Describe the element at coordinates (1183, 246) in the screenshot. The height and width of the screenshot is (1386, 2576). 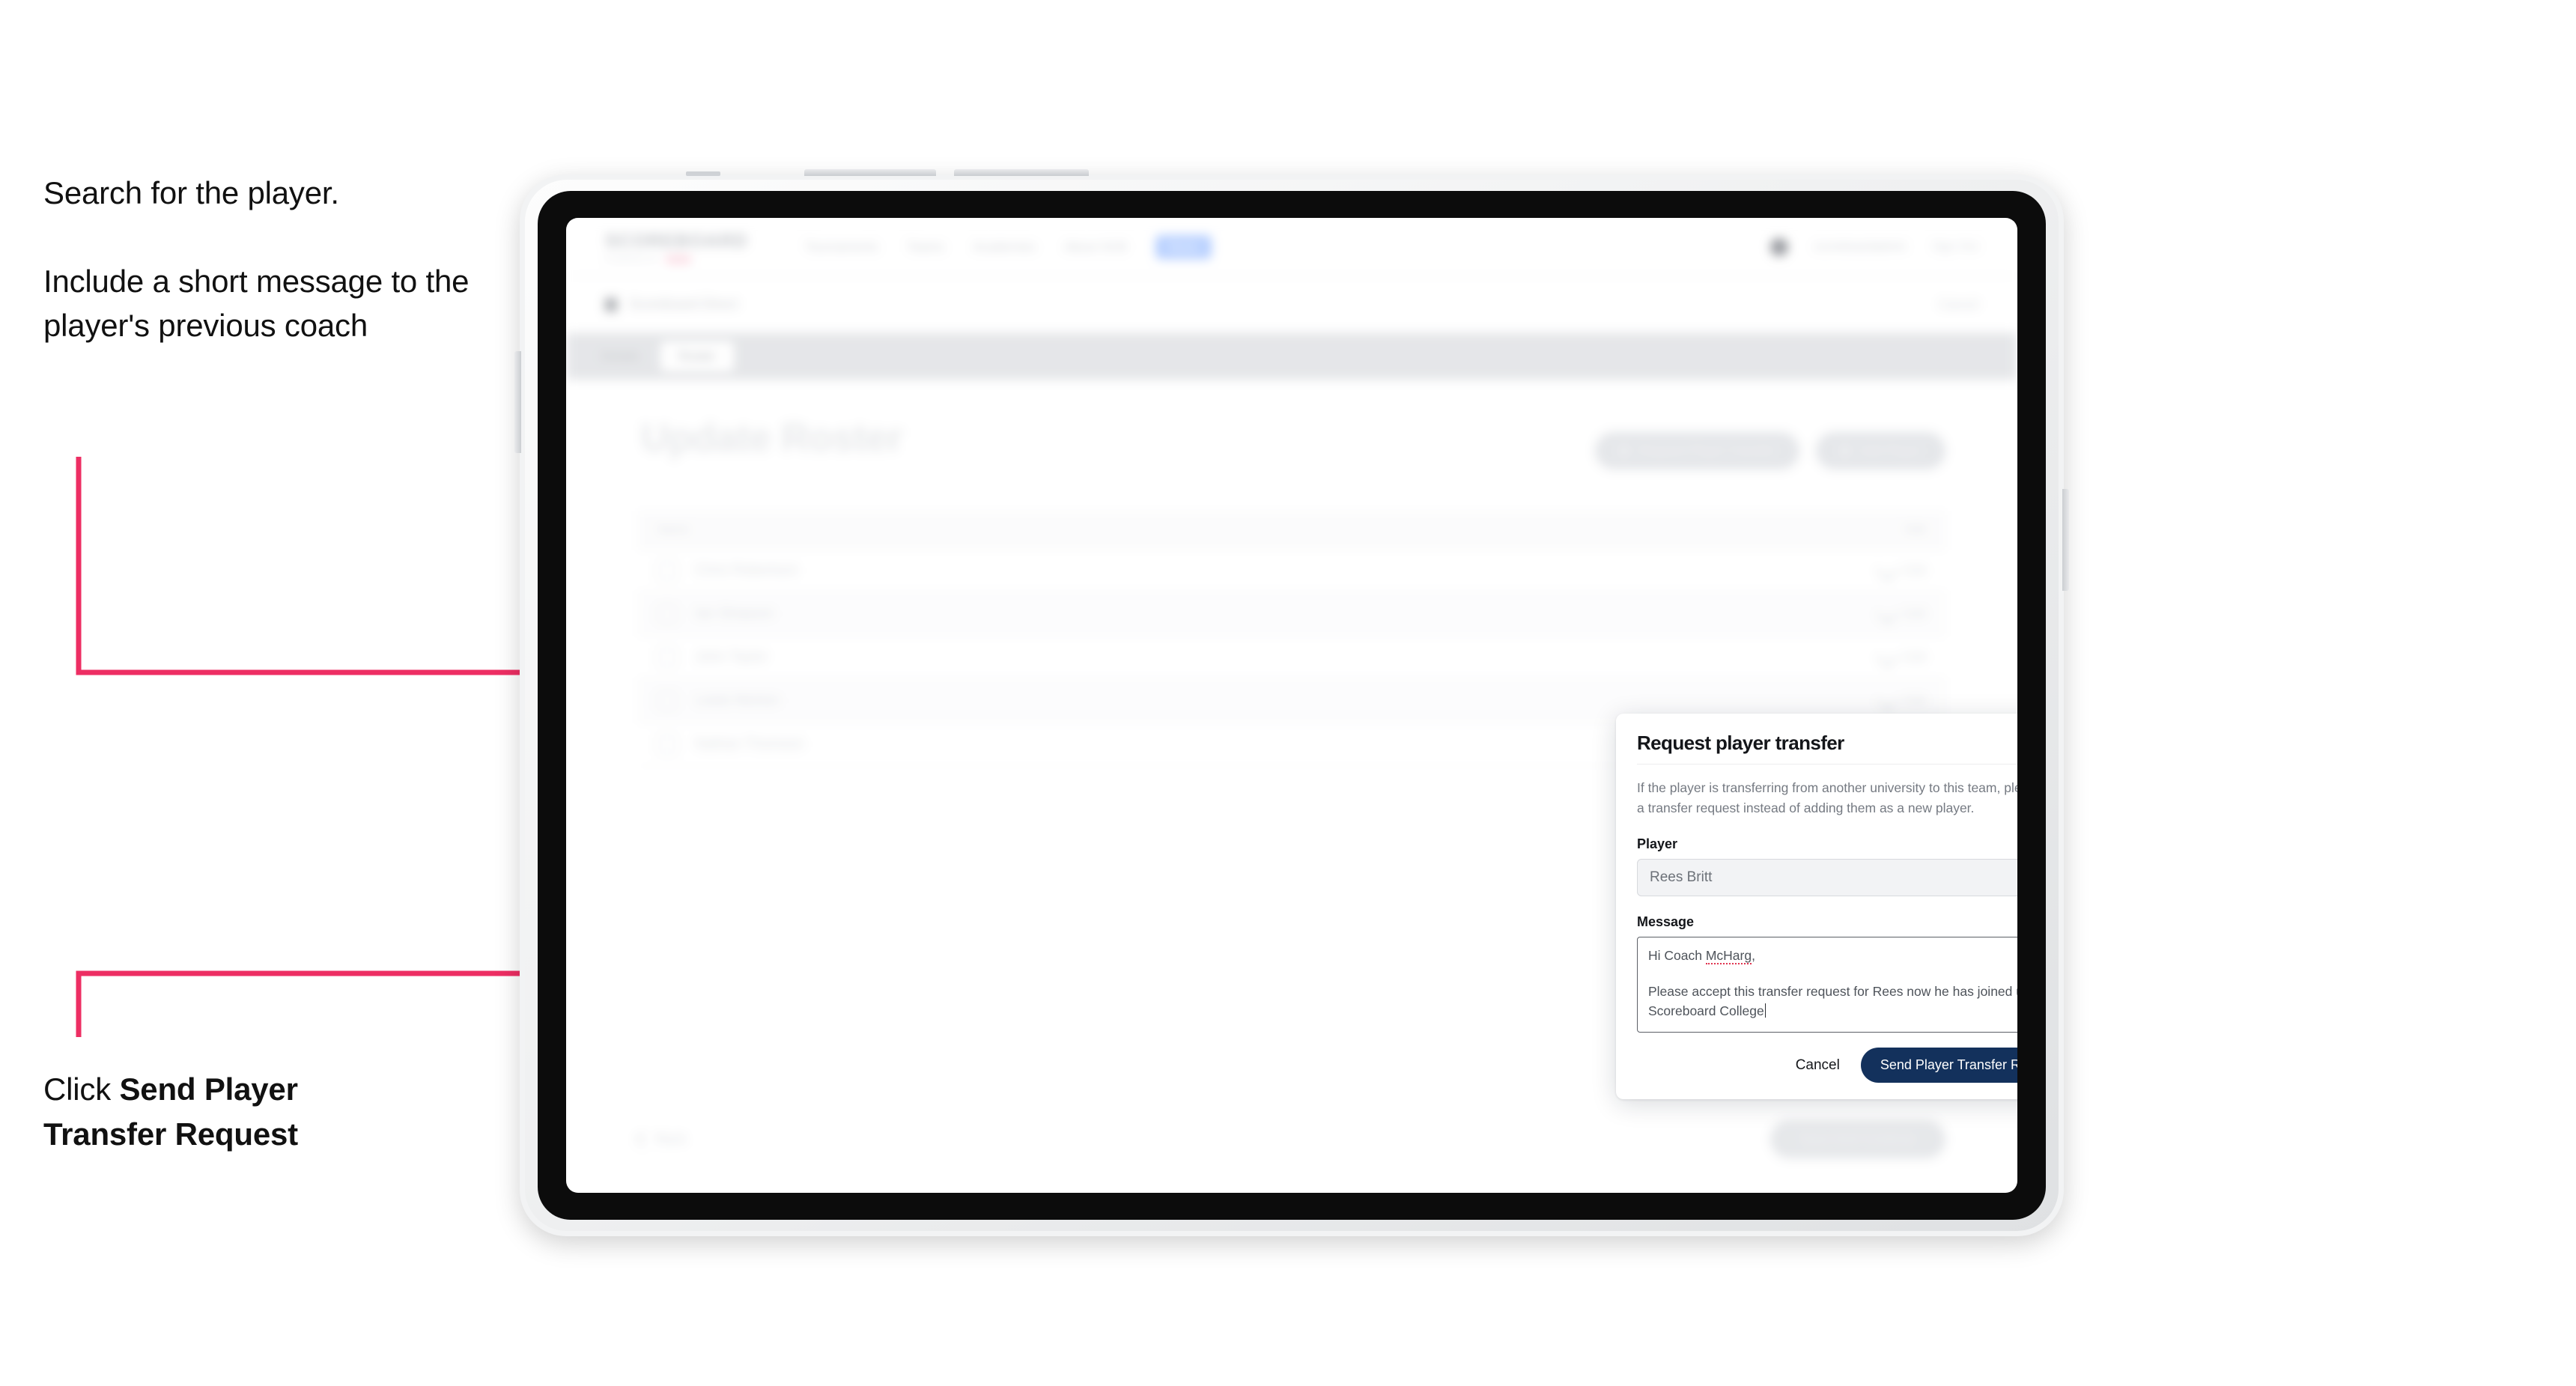
I see `nav-link-news: News` at that location.